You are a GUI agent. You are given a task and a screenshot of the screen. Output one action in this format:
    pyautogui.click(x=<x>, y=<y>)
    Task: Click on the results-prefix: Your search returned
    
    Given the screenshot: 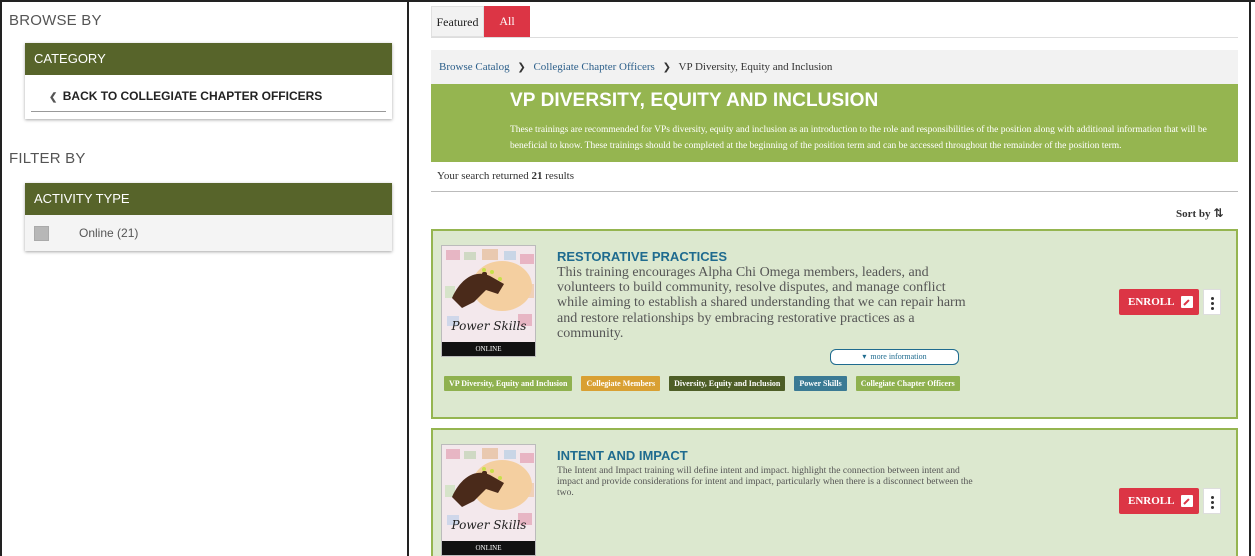 What is the action you would take?
    pyautogui.click(x=484, y=176)
    